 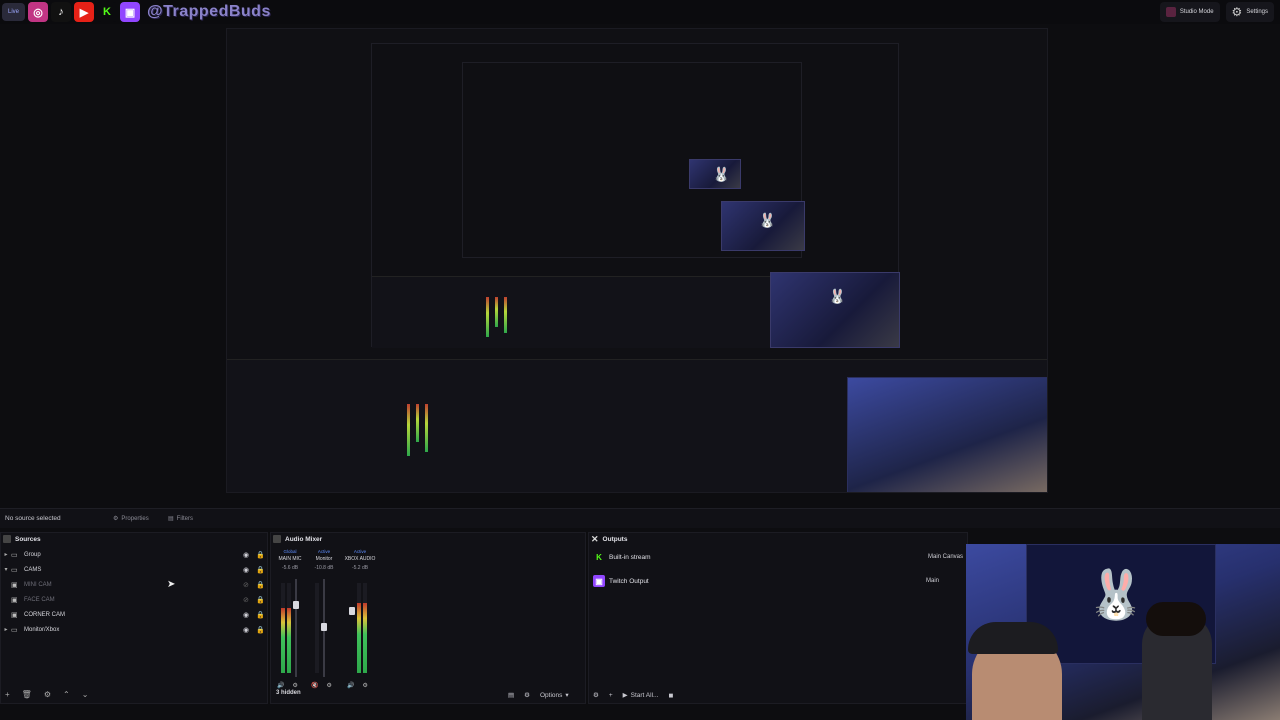 I want to click on output-item: ▣ Twitch Output Main, so click(x=778, y=581).